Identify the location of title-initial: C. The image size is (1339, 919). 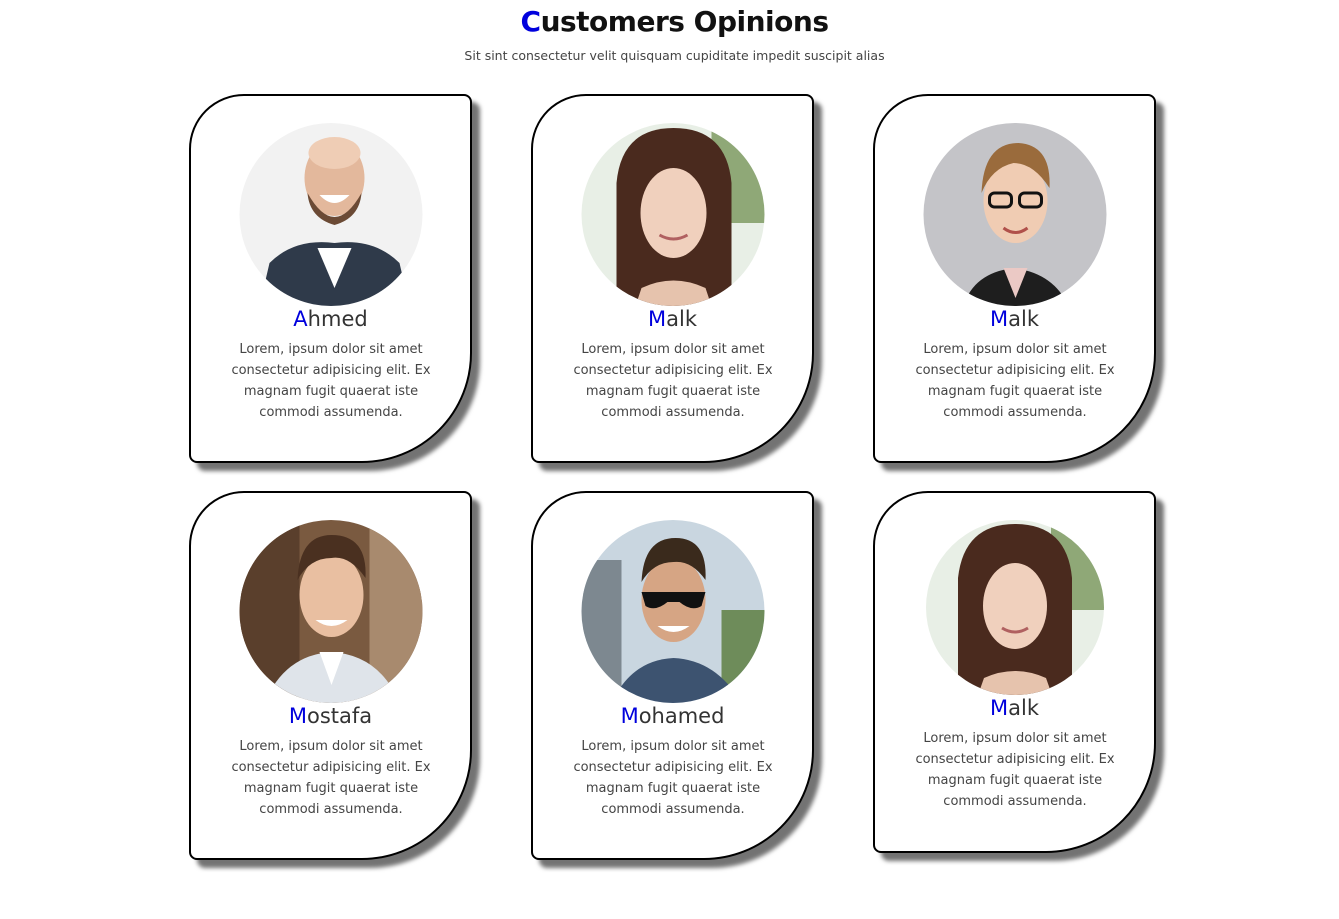
(531, 21).